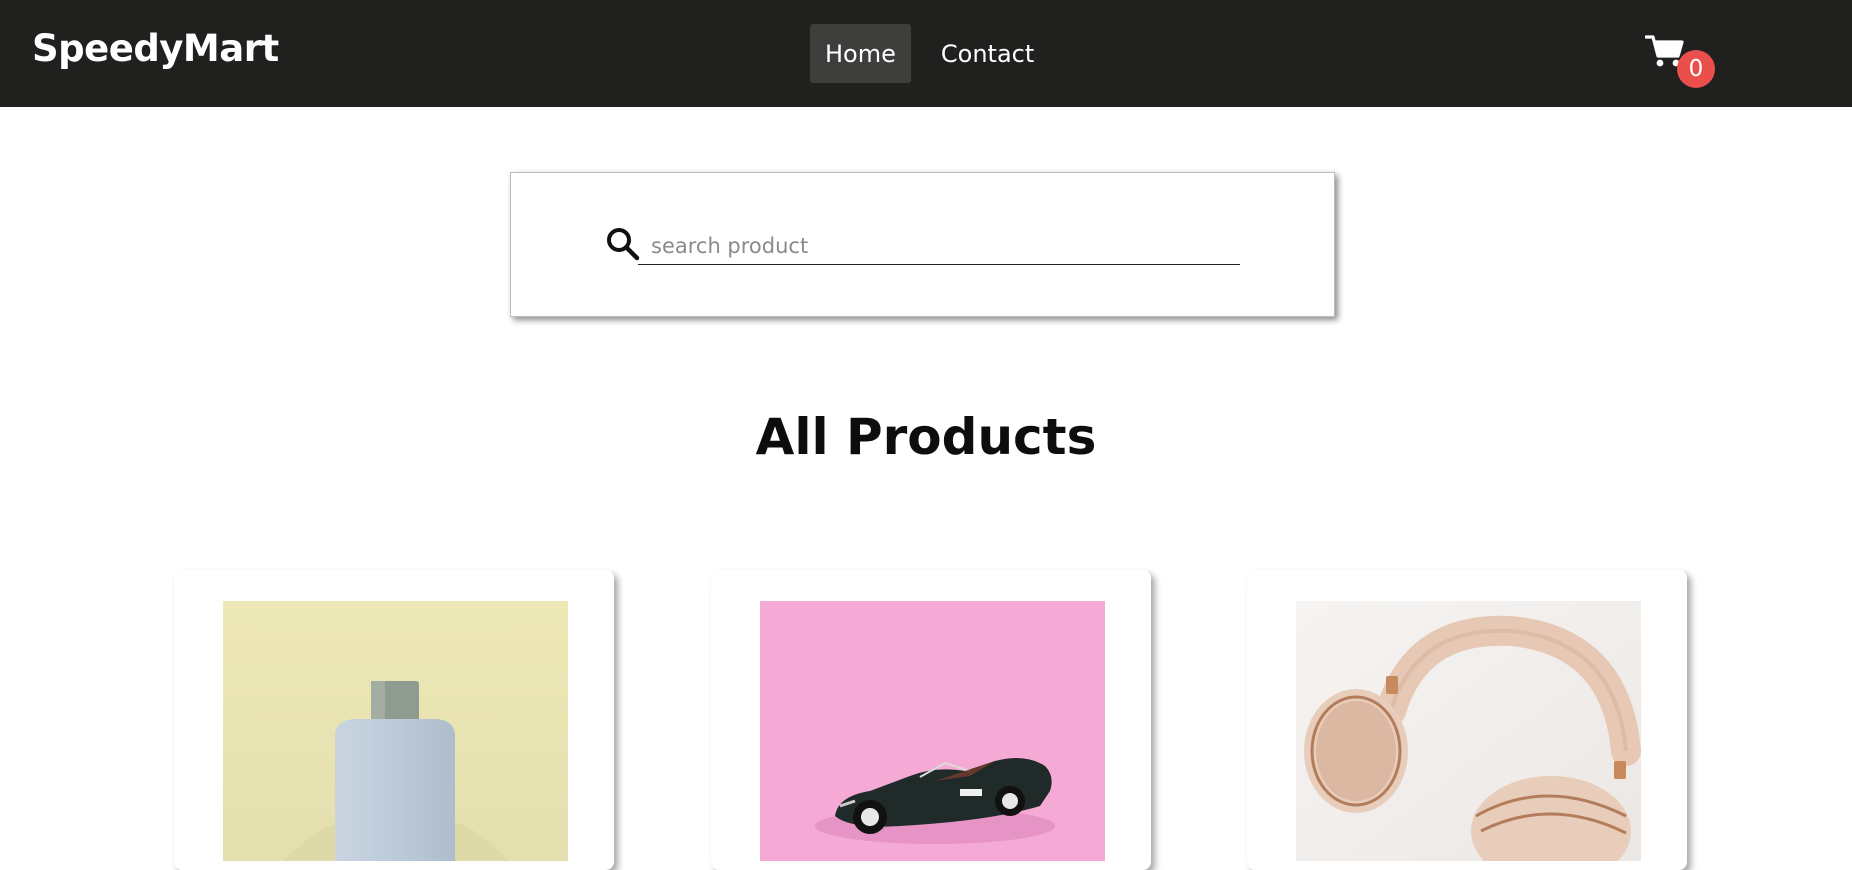 The height and width of the screenshot is (870, 1852). I want to click on cart-button: 0, so click(1681, 61).